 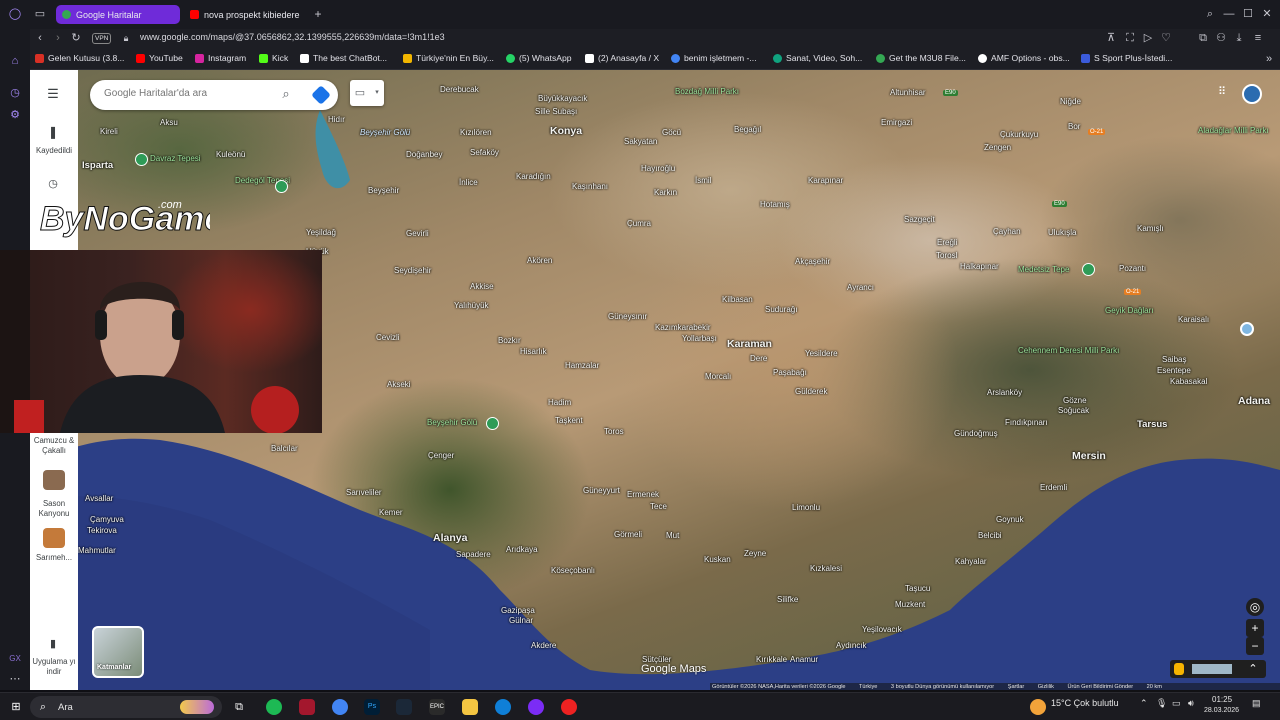 I want to click on place-gulderek: Gülderek, so click(x=811, y=391).